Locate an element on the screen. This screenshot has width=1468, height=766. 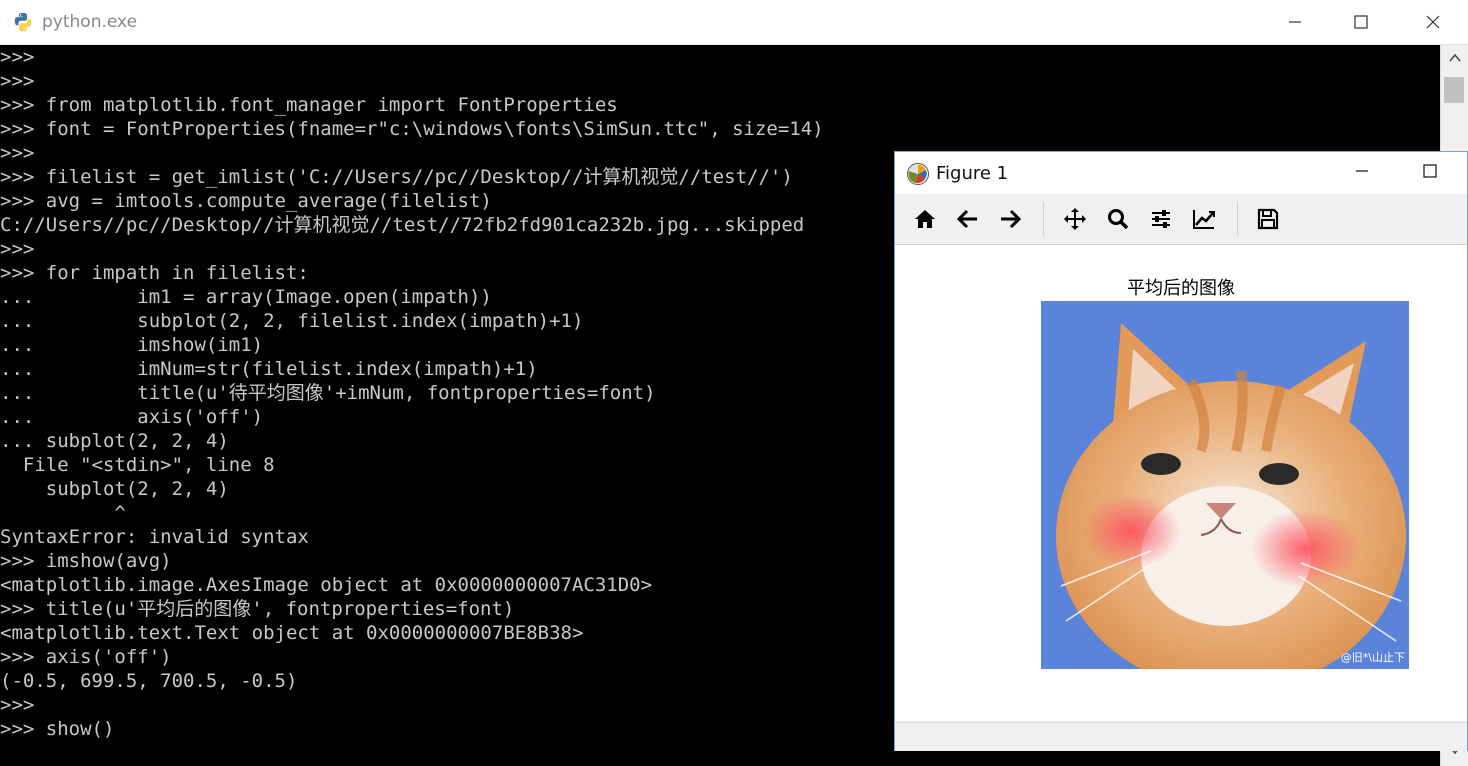
window-title: python.exe is located at coordinates (90, 22).